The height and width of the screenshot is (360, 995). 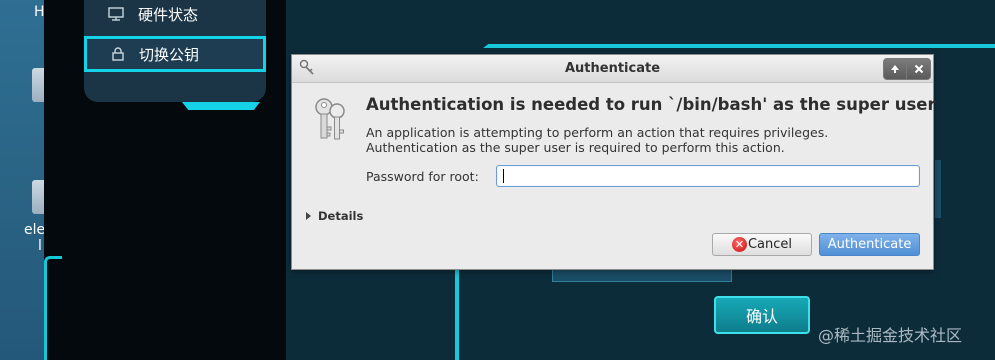 I want to click on text-cursor, so click(x=503, y=176).